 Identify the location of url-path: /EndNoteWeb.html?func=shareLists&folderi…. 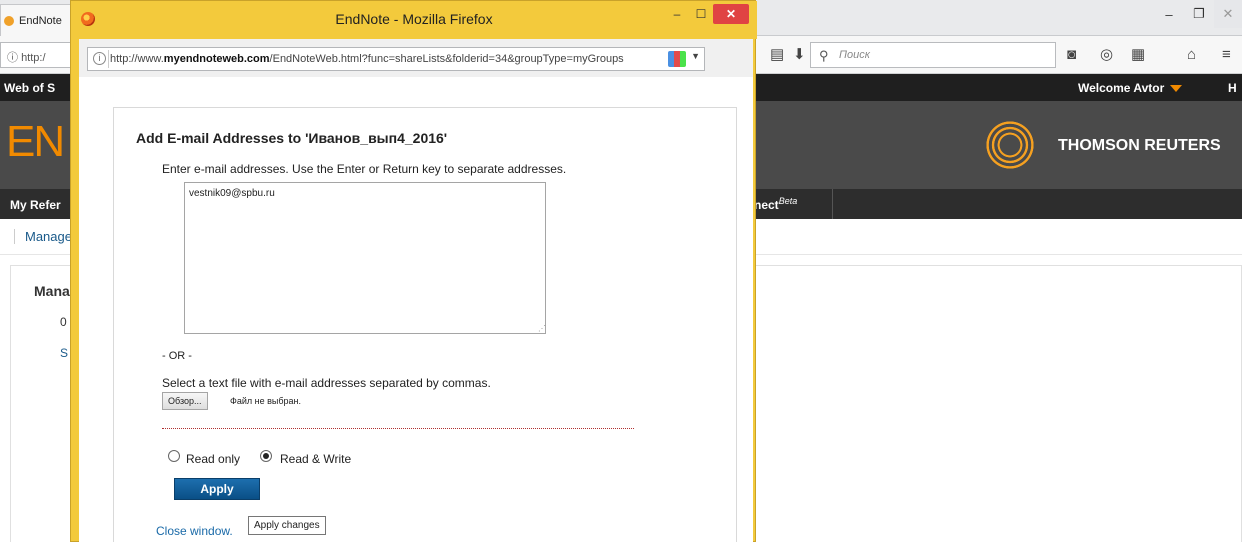
(446, 59).